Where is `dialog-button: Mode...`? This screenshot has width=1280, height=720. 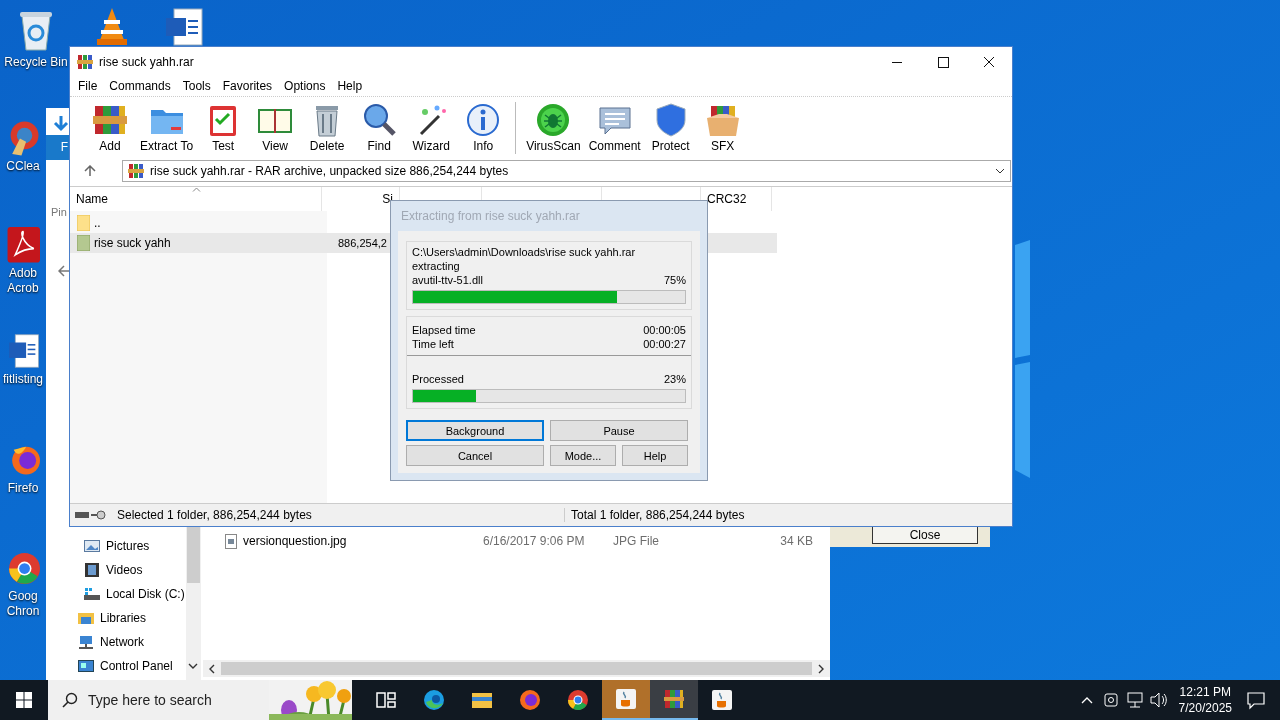
dialog-button: Mode... is located at coordinates (583, 455).